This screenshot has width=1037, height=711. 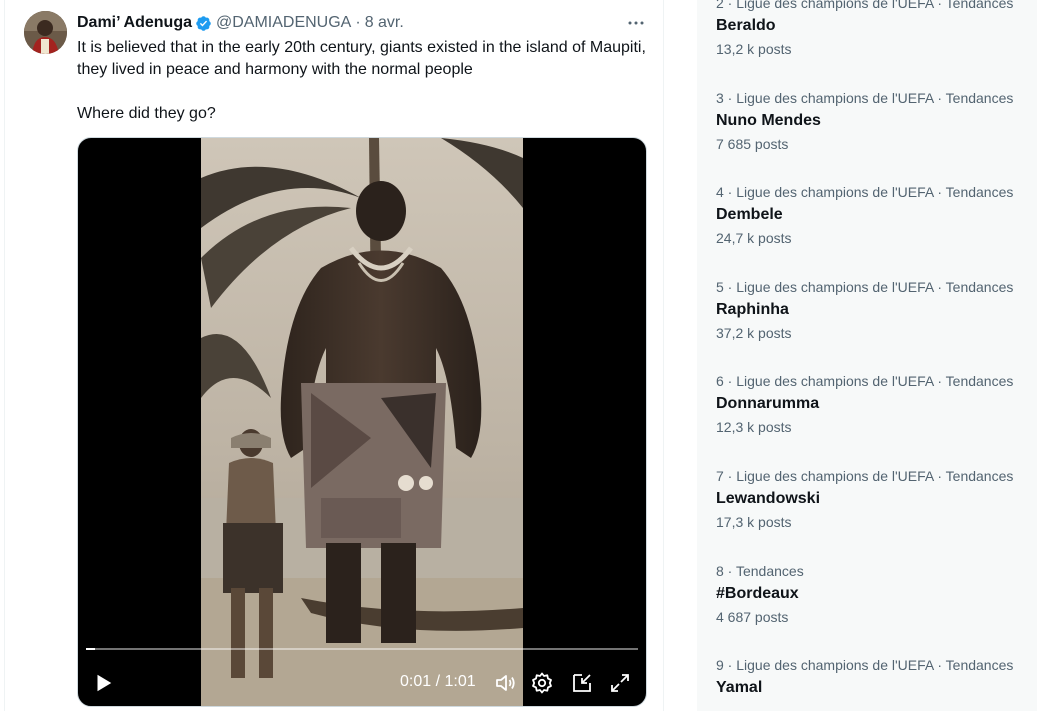 I want to click on trend-count: 7 685 posts, so click(x=752, y=144).